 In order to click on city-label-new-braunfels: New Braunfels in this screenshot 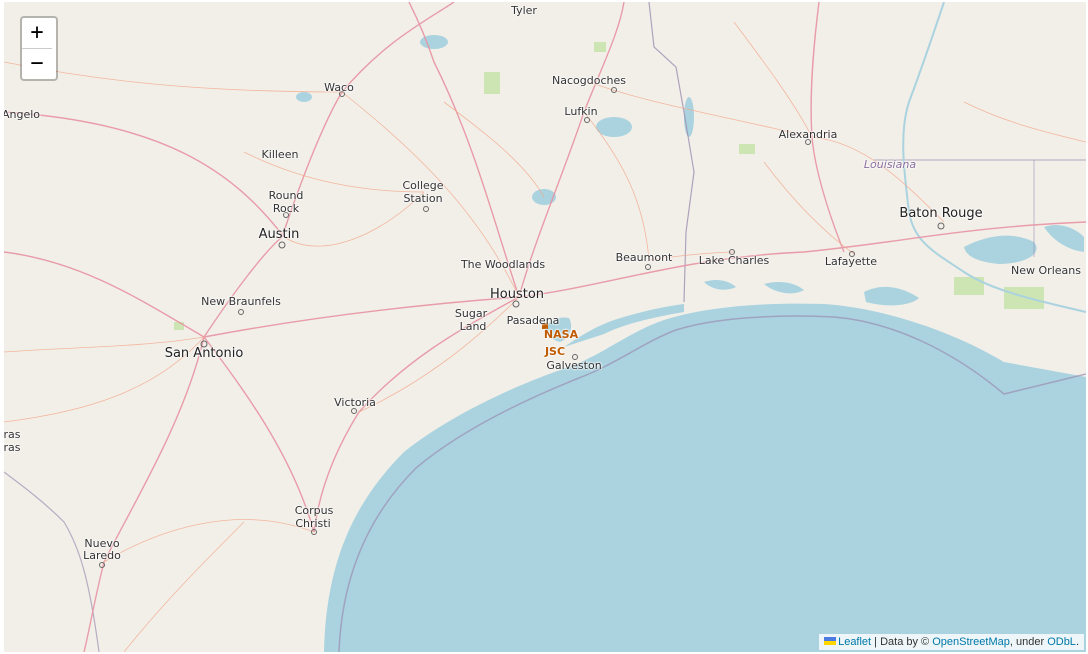, I will do `click(241, 301)`.